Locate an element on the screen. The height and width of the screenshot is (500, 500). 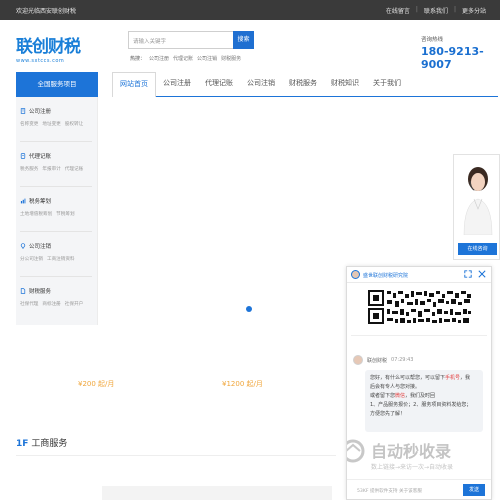
watermark-overlay: 自动秒收录 数上链接→来访一次→自动收录 is located at coordinates (400, 455).